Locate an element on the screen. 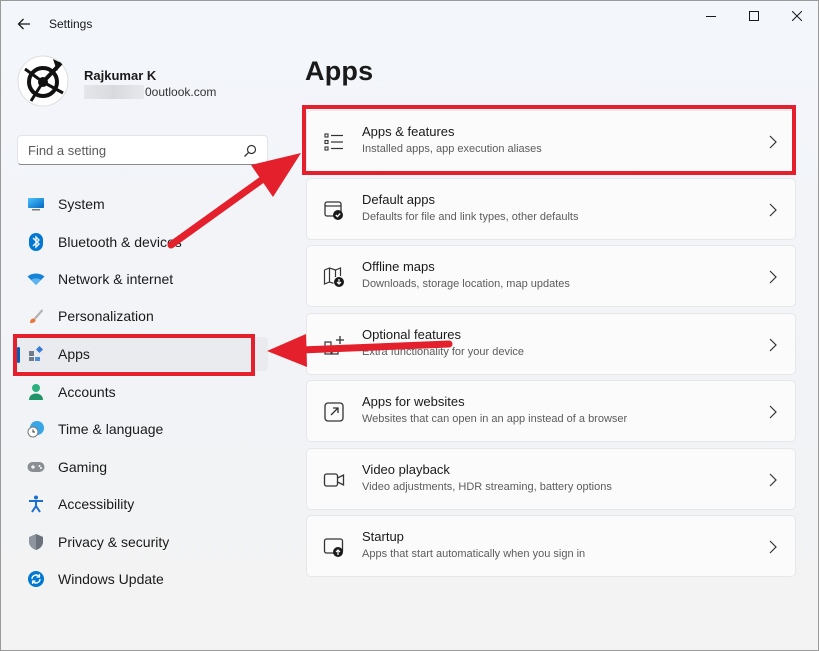 This screenshot has width=819, height=651. email-redaction is located at coordinates (114, 92).